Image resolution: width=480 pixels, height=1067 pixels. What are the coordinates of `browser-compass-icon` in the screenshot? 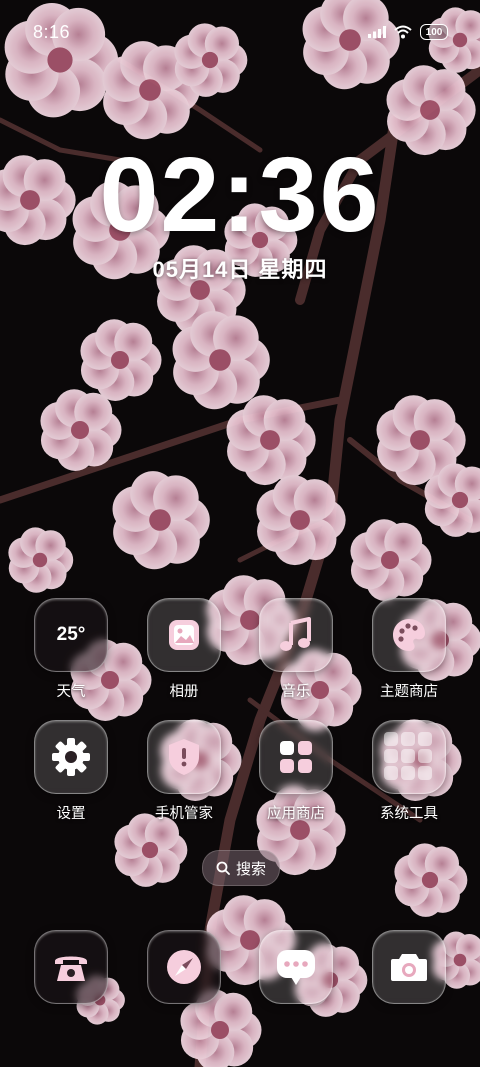 It's located at (184, 967).